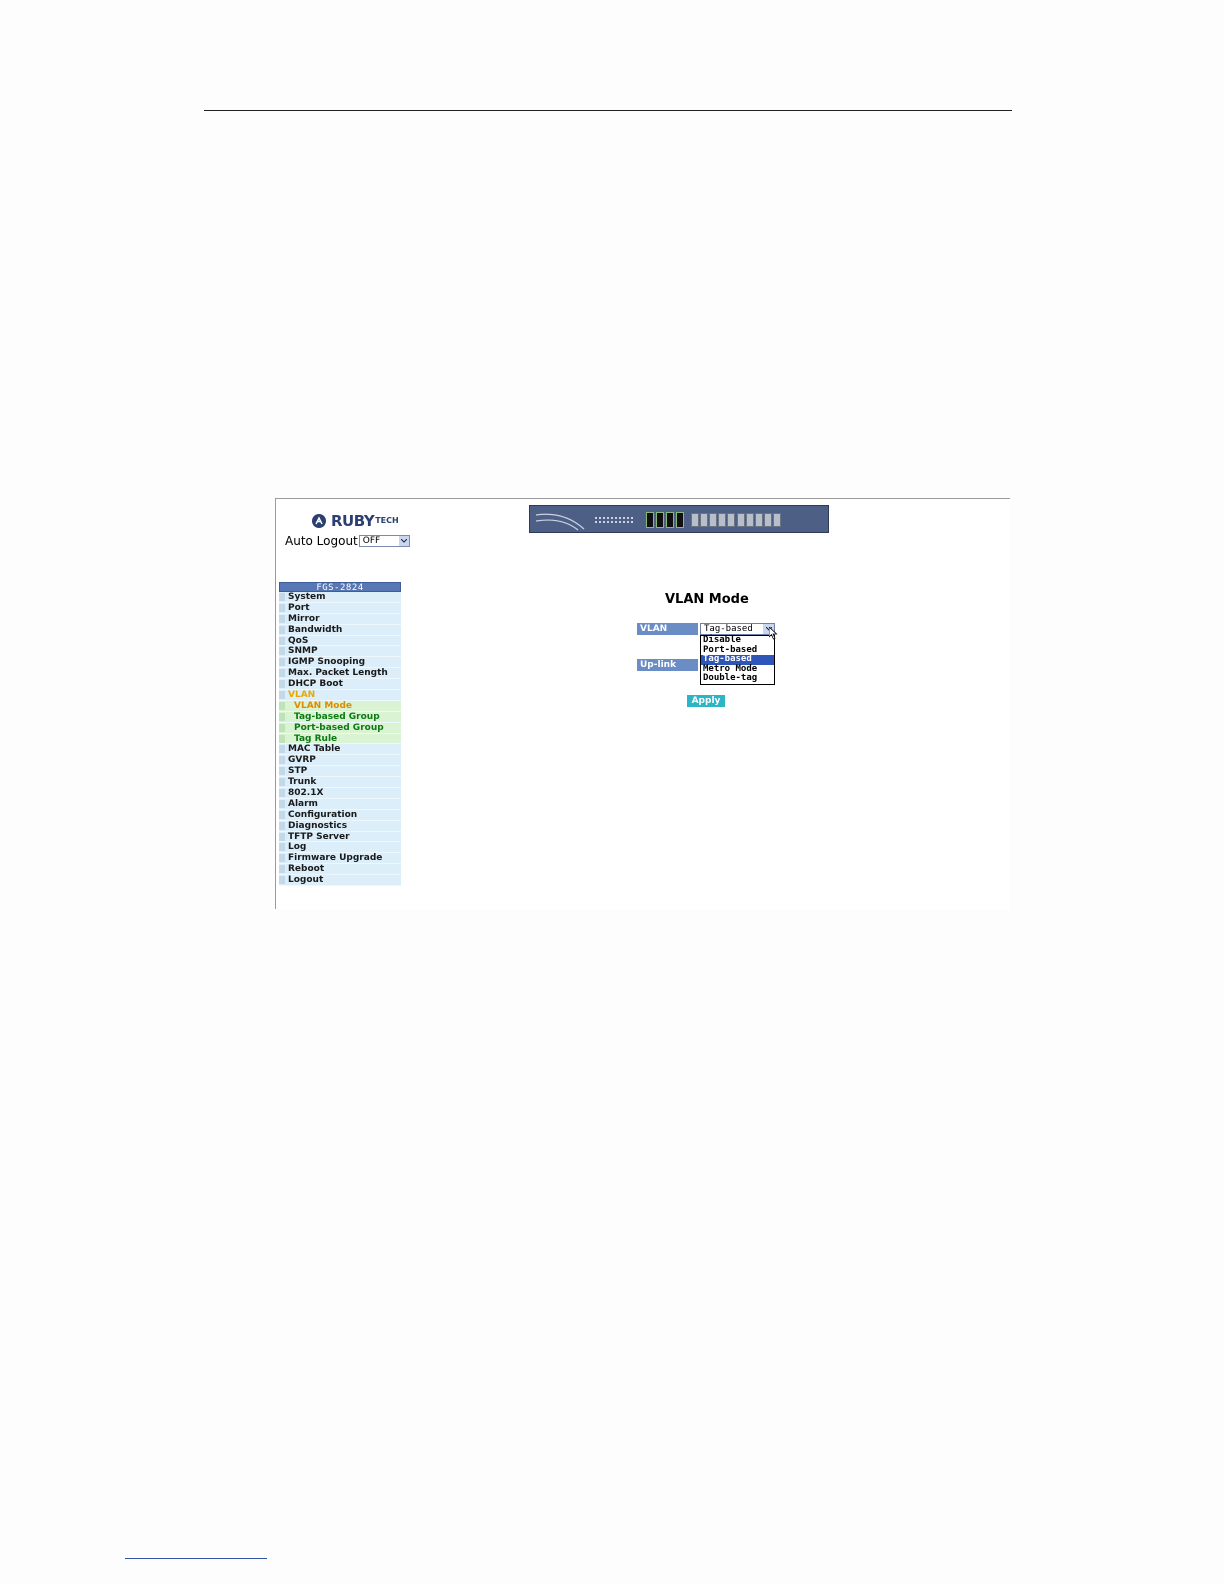  I want to click on auto-logout-label: Auto Logout, so click(321, 541).